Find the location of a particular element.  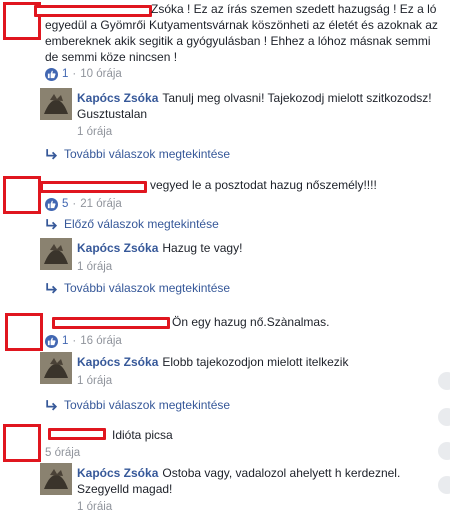

comment-meta: 1 · 16 órája is located at coordinates (83, 341).